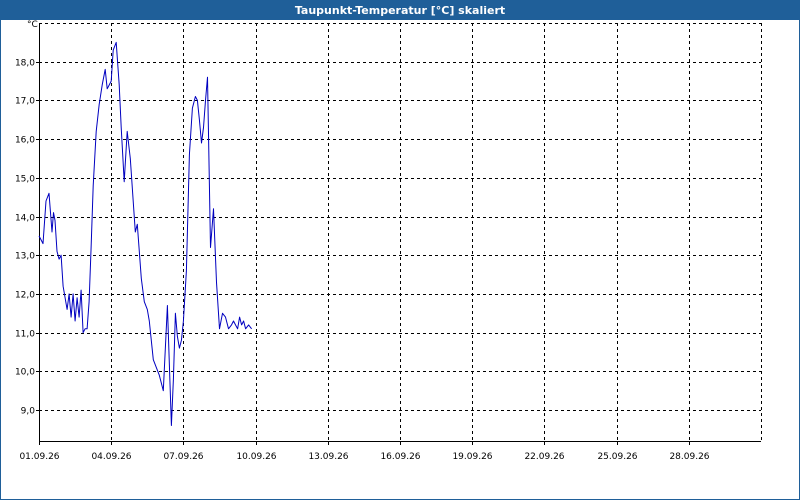  Describe the element at coordinates (25, 180) in the screenshot. I see `y-tick-label: 15,0` at that location.